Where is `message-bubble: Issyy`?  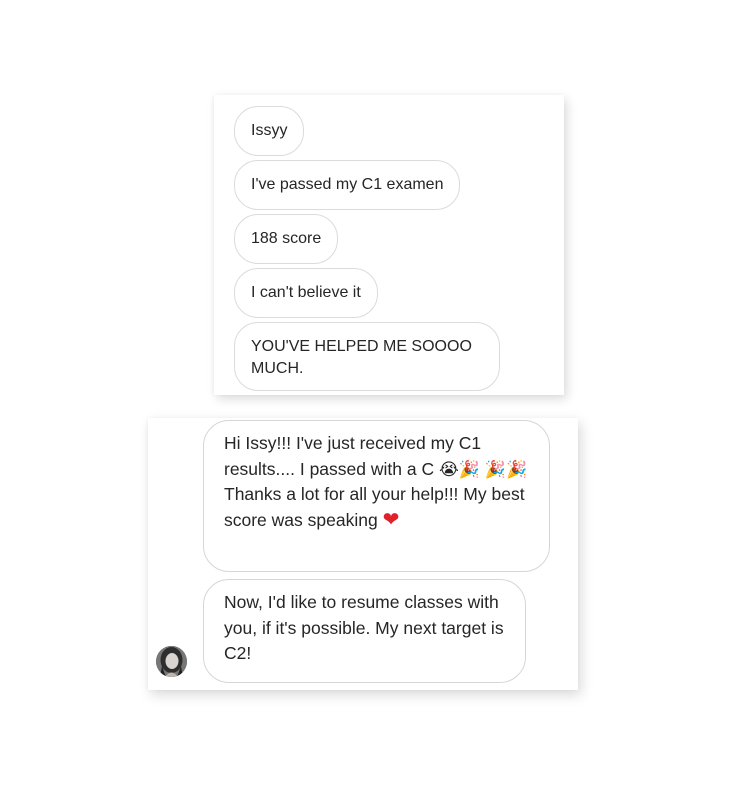 message-bubble: Issyy is located at coordinates (269, 131).